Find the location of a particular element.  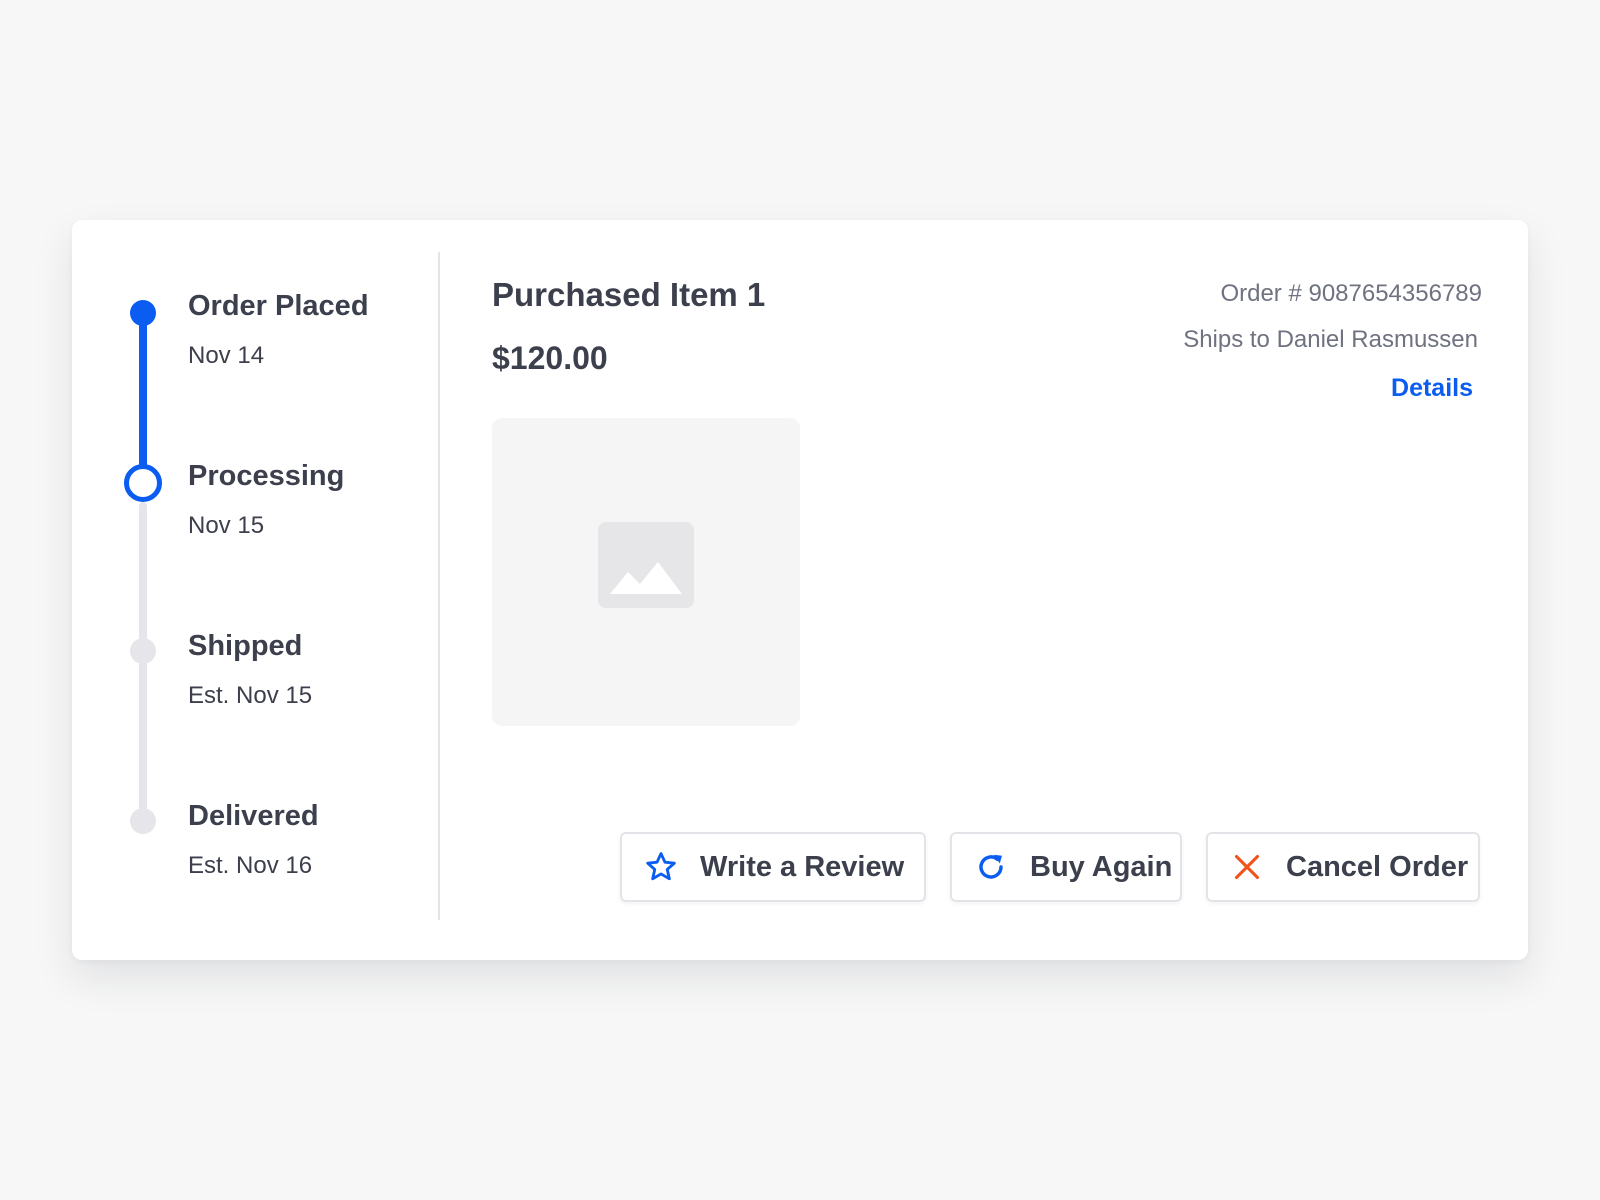

write-review-button: Write a Review is located at coordinates (773, 867).